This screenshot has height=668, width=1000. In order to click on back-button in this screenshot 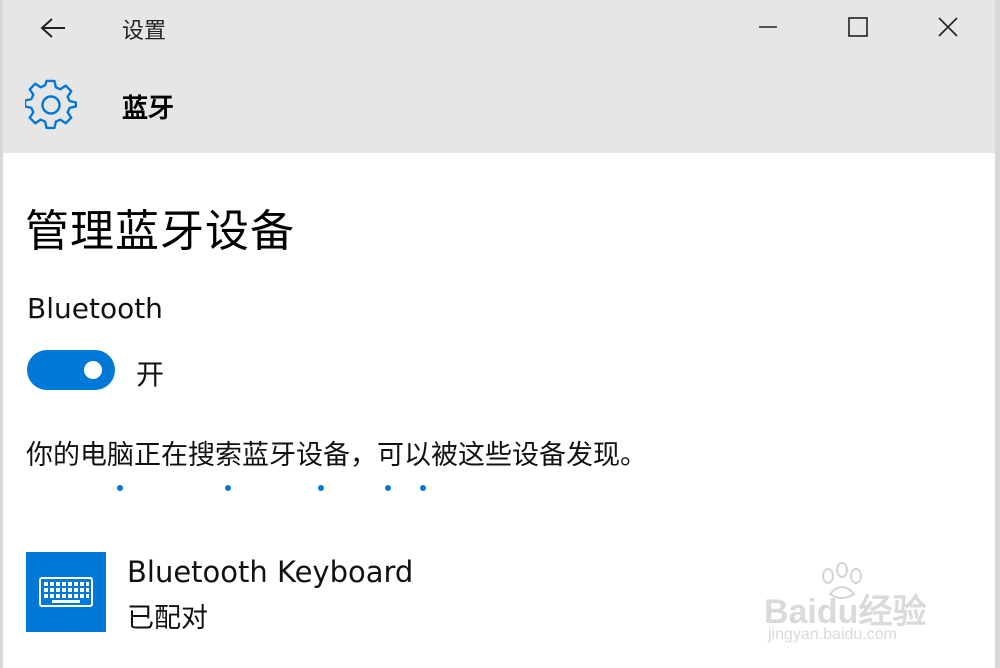, I will do `click(53, 28)`.